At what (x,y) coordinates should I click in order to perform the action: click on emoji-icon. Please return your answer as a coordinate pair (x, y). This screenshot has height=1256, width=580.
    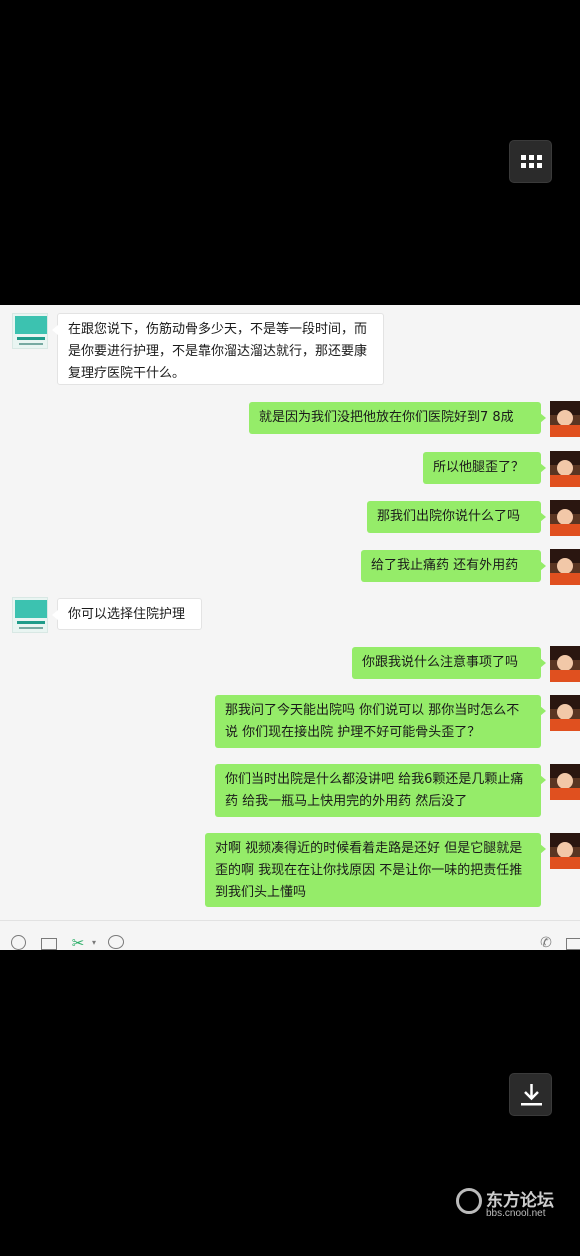
    Looking at the image, I should click on (18, 942).